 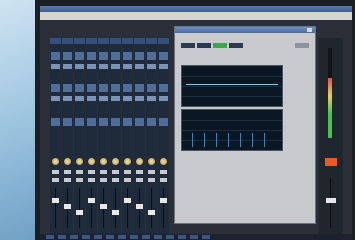 I want to click on master-fader-cap, so click(x=331, y=200).